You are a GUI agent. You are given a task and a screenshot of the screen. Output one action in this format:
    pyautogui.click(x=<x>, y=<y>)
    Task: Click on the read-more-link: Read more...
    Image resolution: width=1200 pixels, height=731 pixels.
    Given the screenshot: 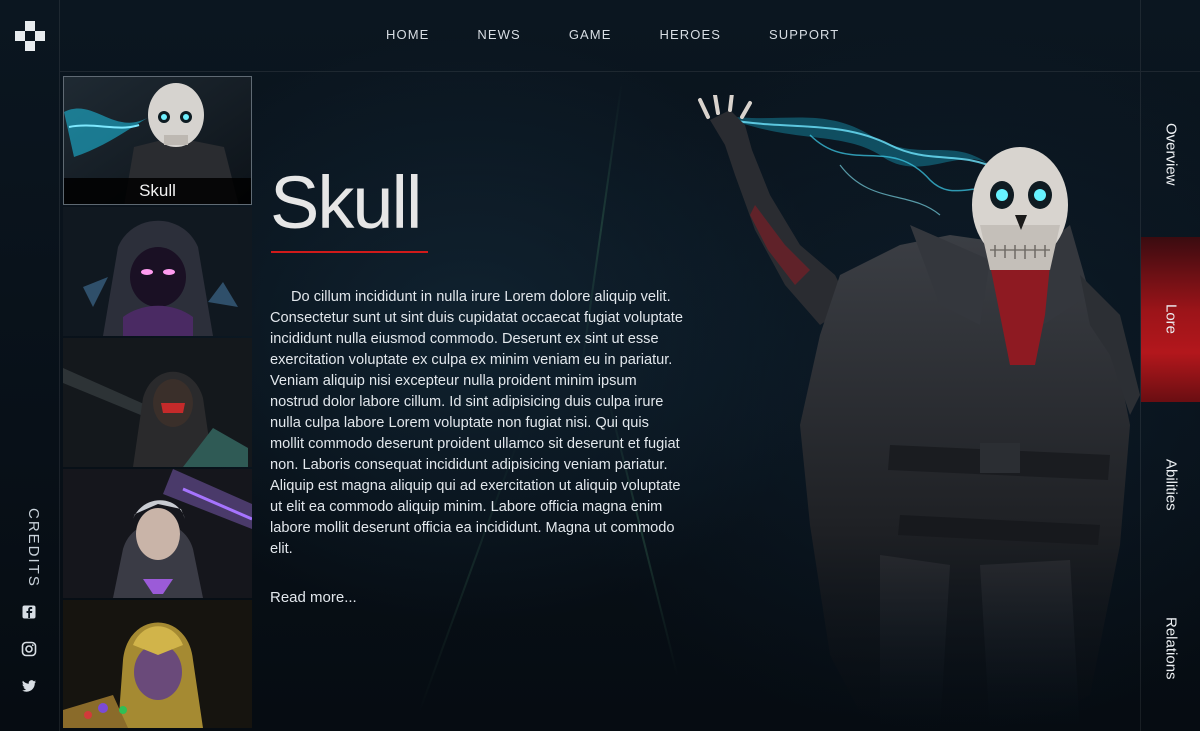 What is the action you would take?
    pyautogui.click(x=313, y=597)
    